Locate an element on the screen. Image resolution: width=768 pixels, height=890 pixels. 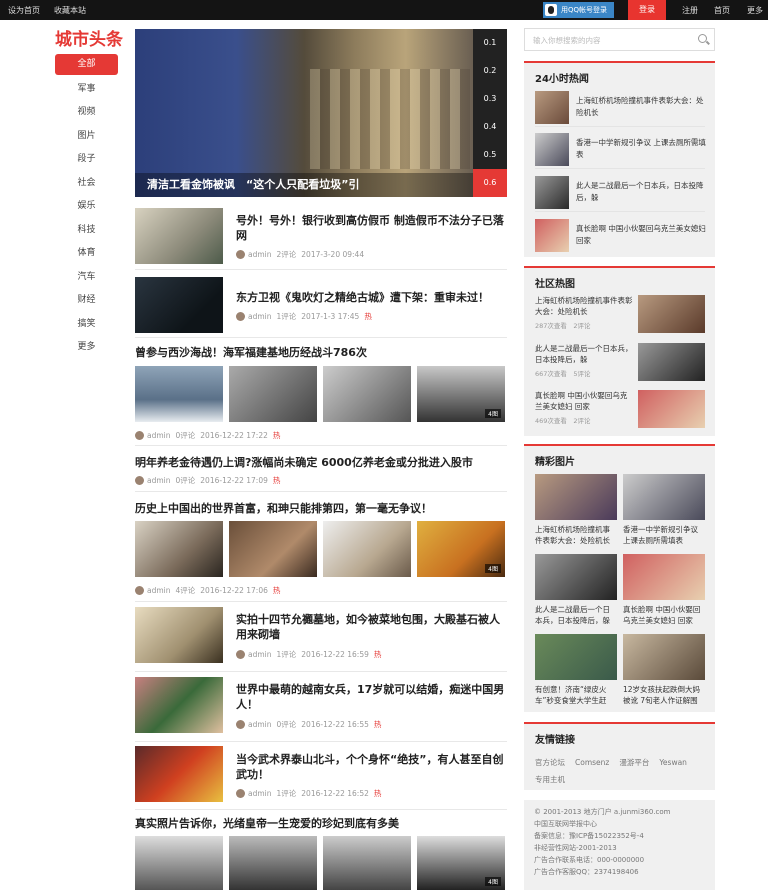
slider-page: 0.3 is located at coordinates (490, 99).